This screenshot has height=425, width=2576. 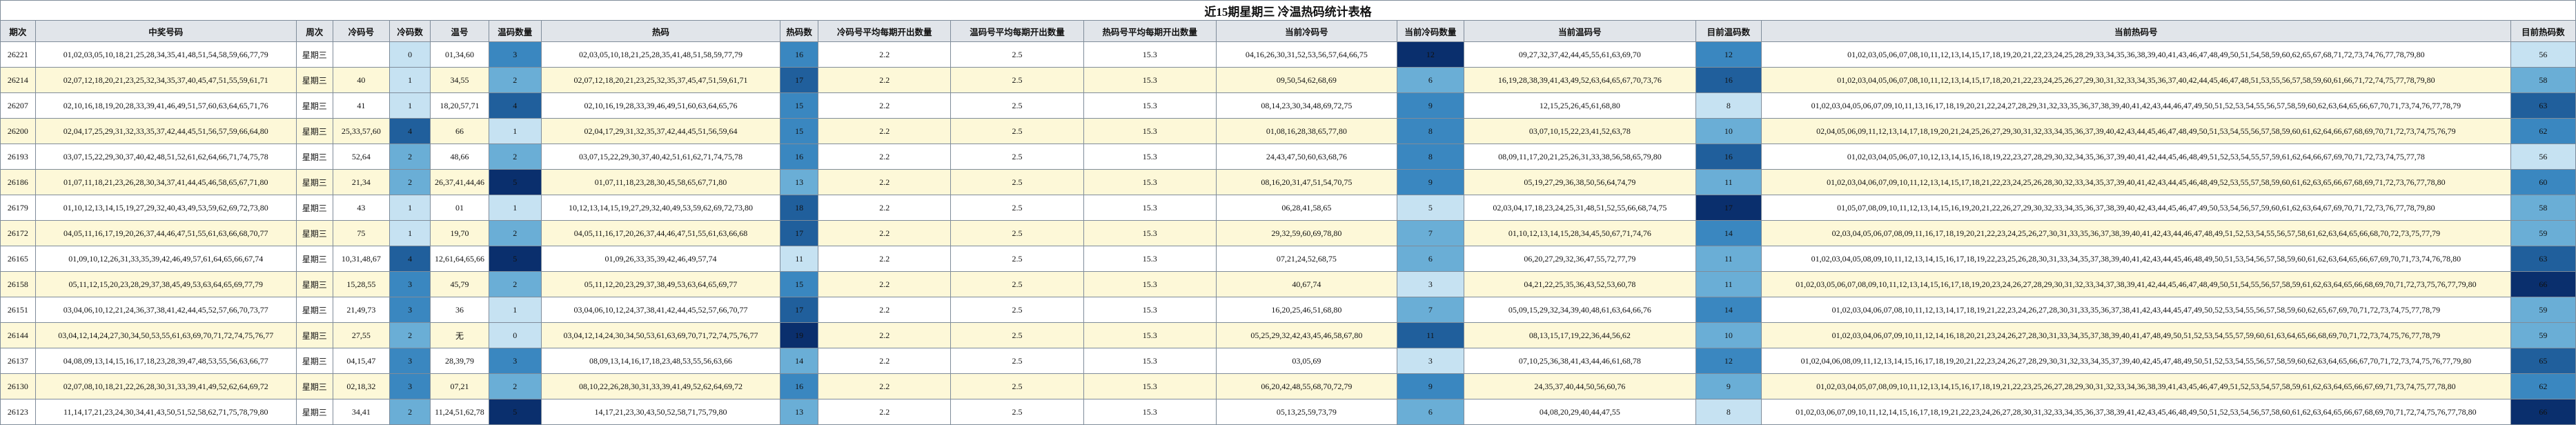 What do you see at coordinates (2543, 386) in the screenshot?
I see `cell-cur-hot-count: 62` at bounding box center [2543, 386].